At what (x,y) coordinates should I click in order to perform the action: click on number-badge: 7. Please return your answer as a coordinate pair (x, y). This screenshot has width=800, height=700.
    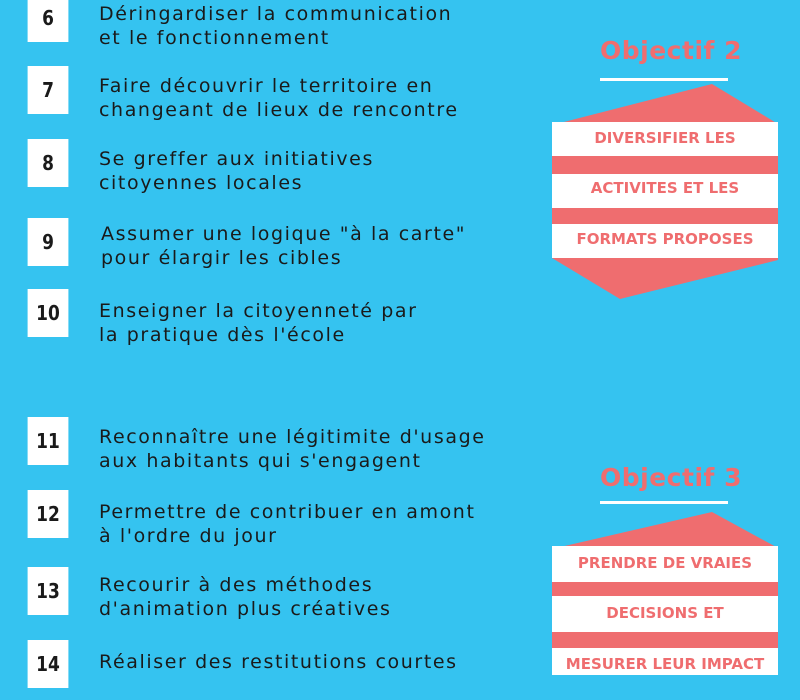
    Looking at the image, I should click on (48, 90).